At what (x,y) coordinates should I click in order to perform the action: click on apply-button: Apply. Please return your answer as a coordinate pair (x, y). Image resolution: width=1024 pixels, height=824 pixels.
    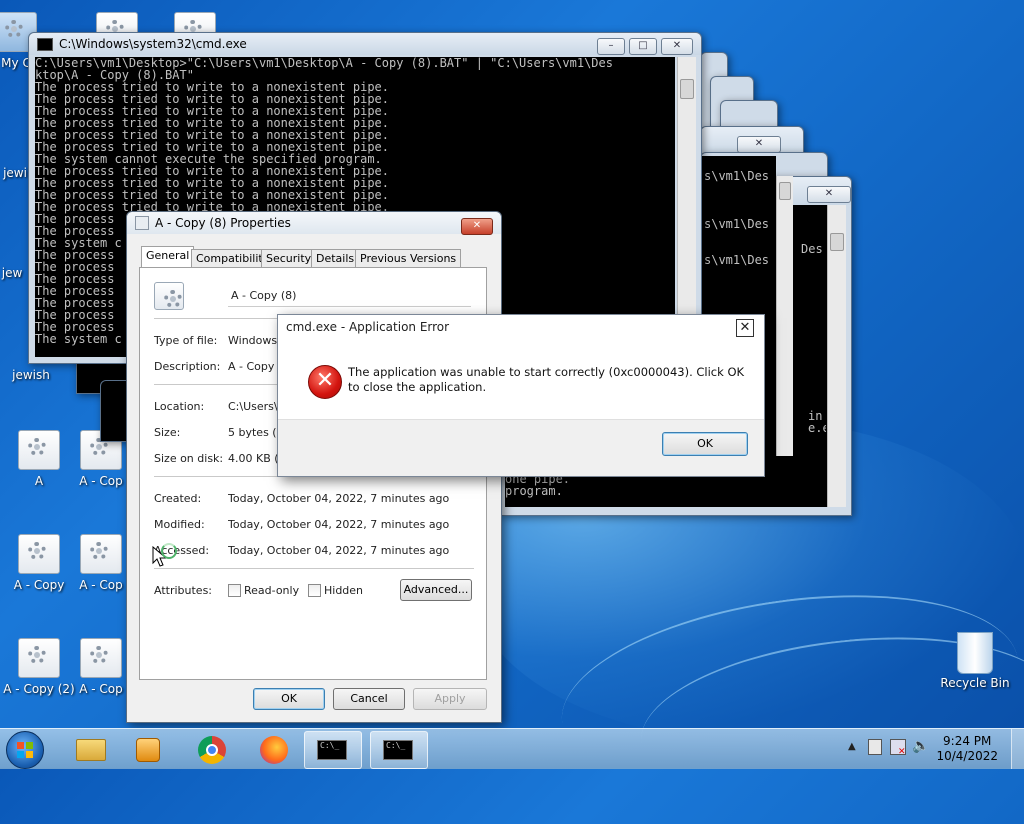
    Looking at the image, I should click on (450, 699).